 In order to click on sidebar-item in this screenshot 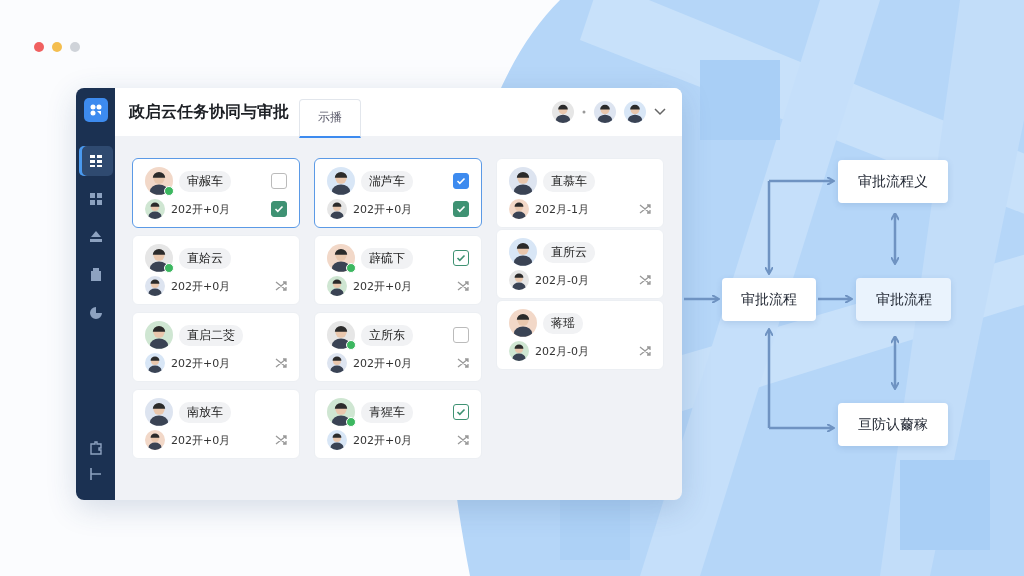, I will do `click(95, 161)`.